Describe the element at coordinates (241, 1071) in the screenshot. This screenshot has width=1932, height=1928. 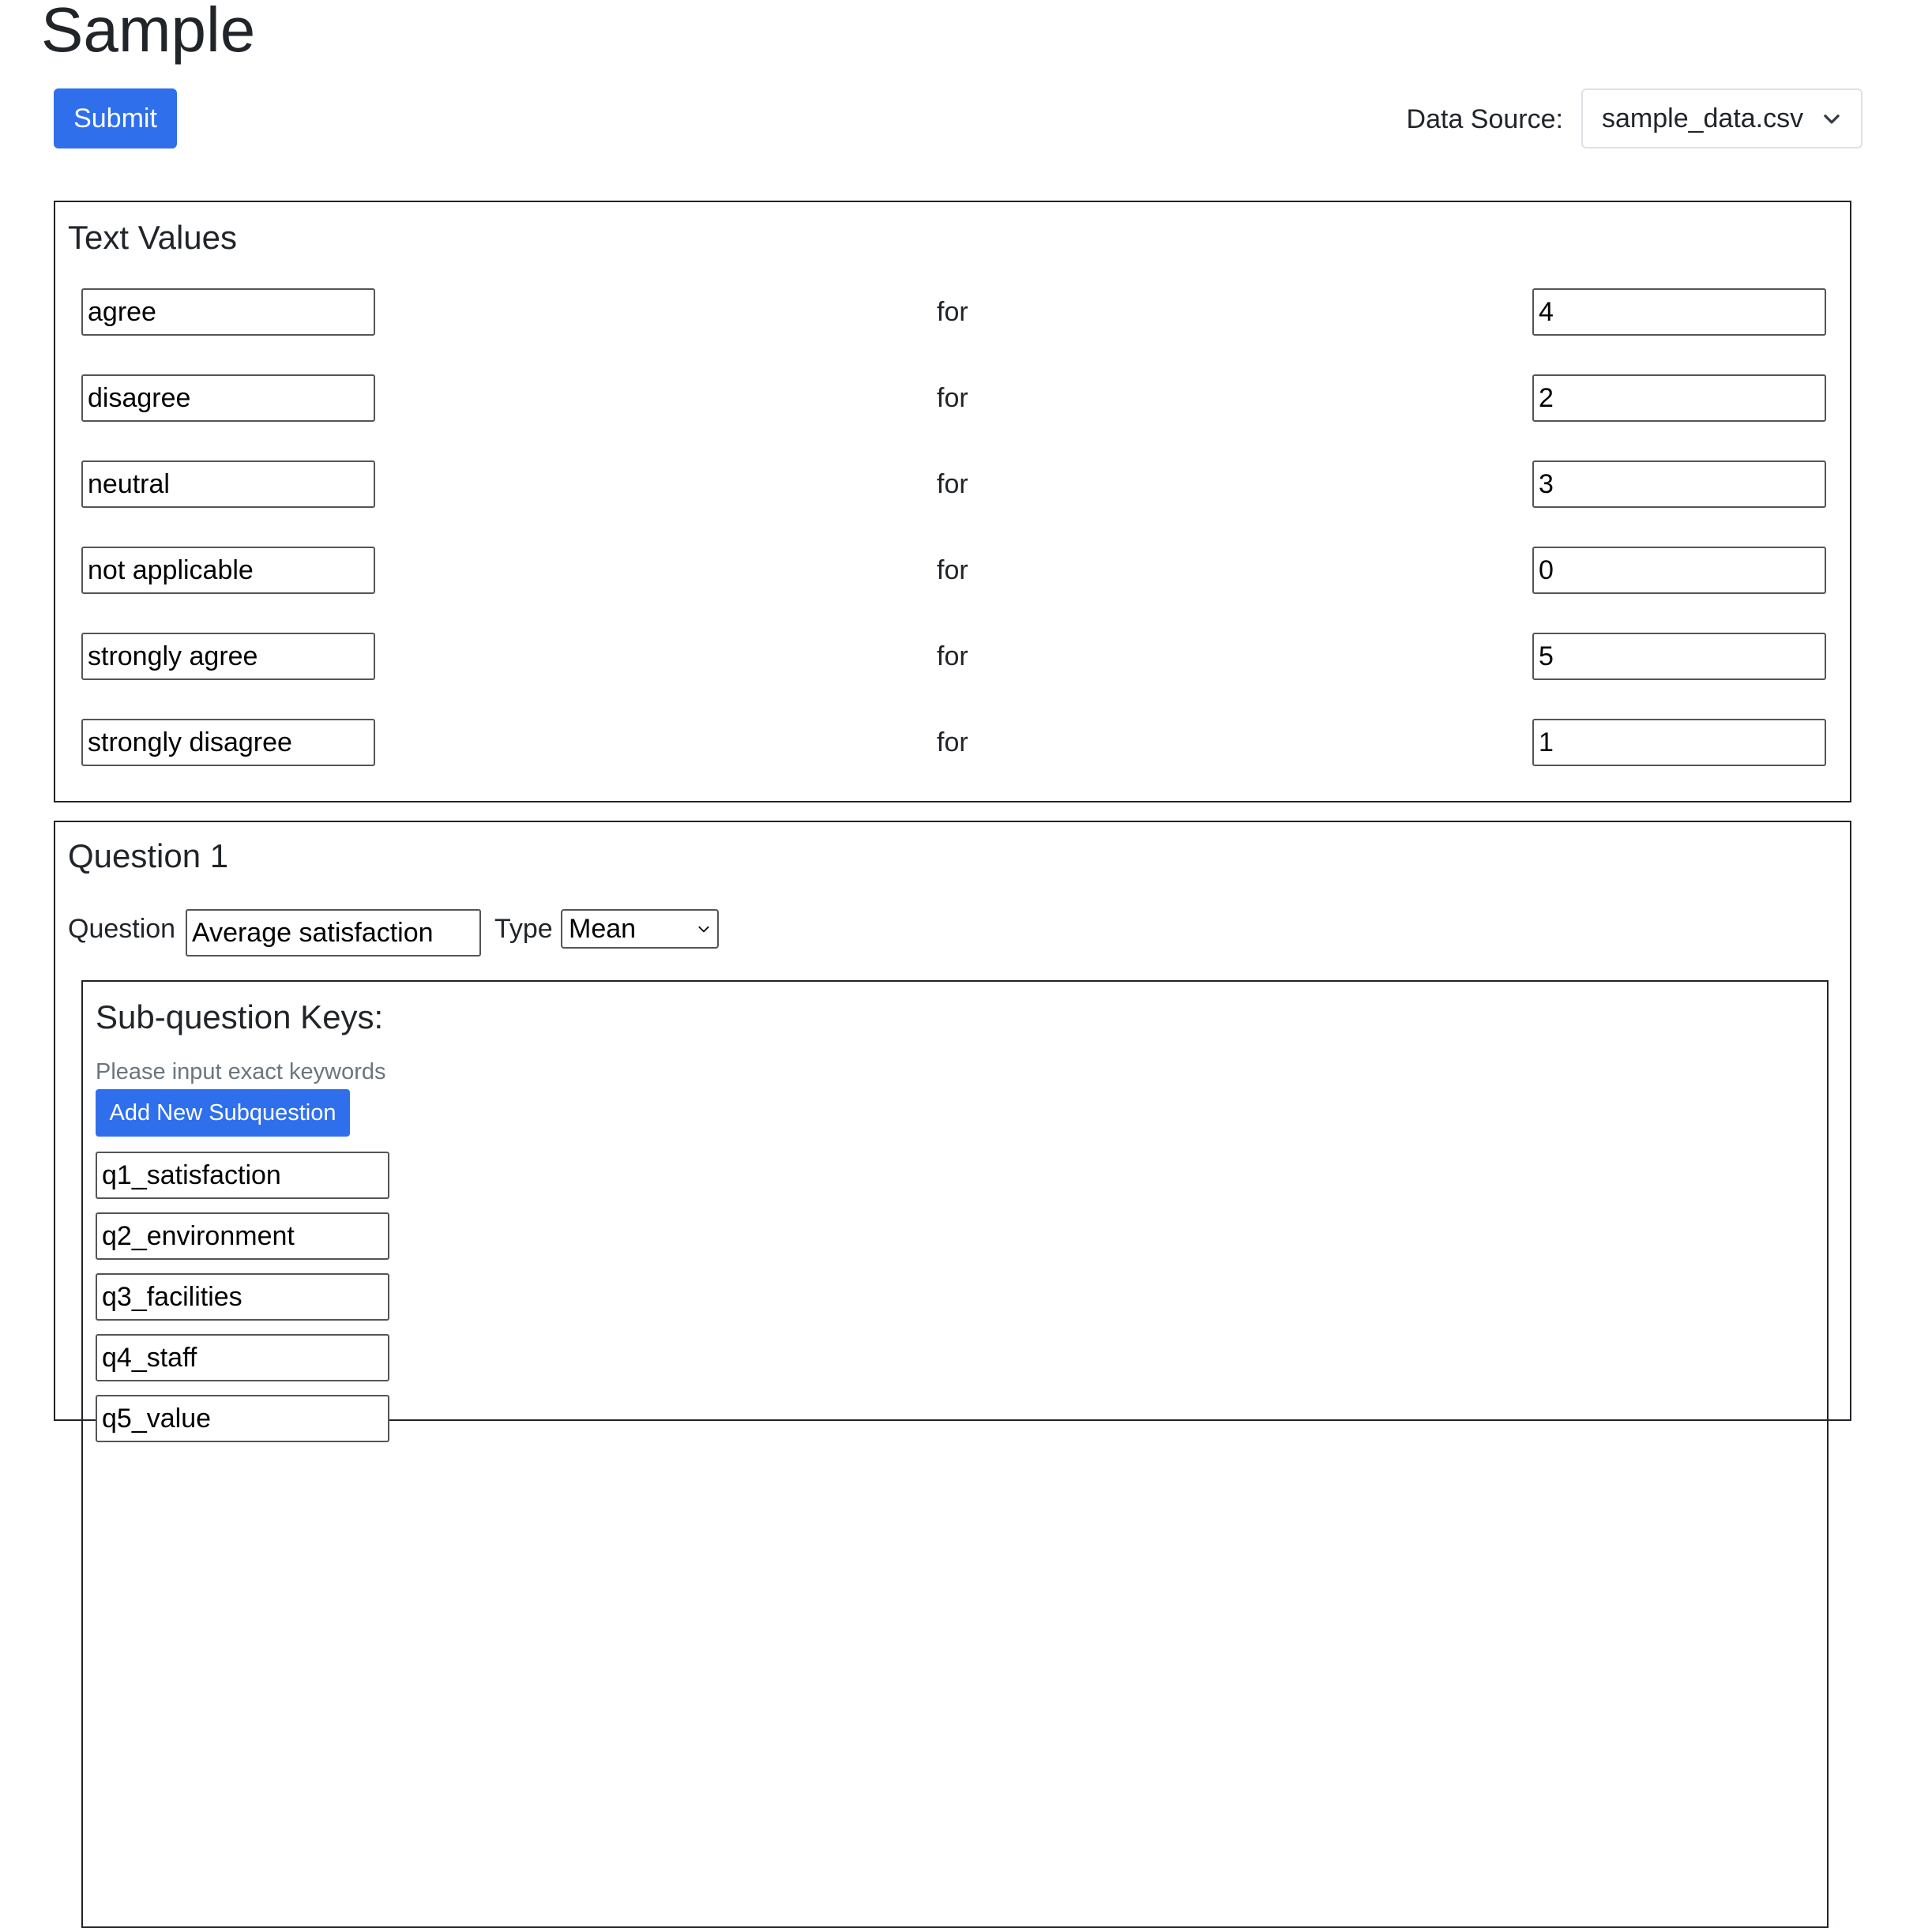
I see `subquestion-hint: Please input exact keywords` at that location.